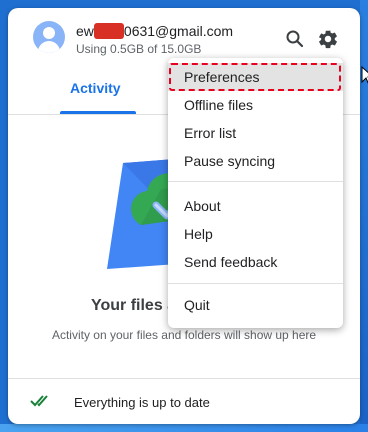  I want to click on tab-activity-label: Activity, so click(95, 88).